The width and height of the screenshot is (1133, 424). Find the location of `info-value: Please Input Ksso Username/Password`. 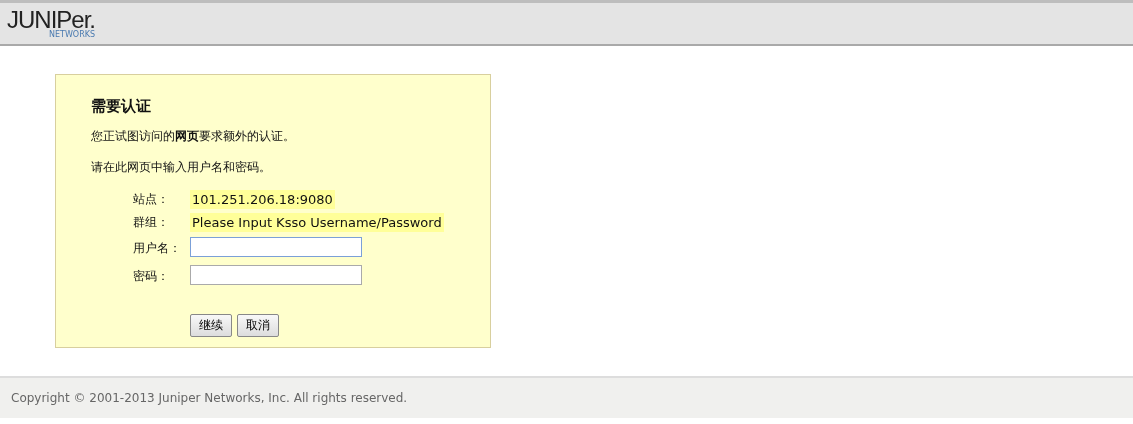

info-value: Please Input Ksso Username/Password is located at coordinates (317, 222).